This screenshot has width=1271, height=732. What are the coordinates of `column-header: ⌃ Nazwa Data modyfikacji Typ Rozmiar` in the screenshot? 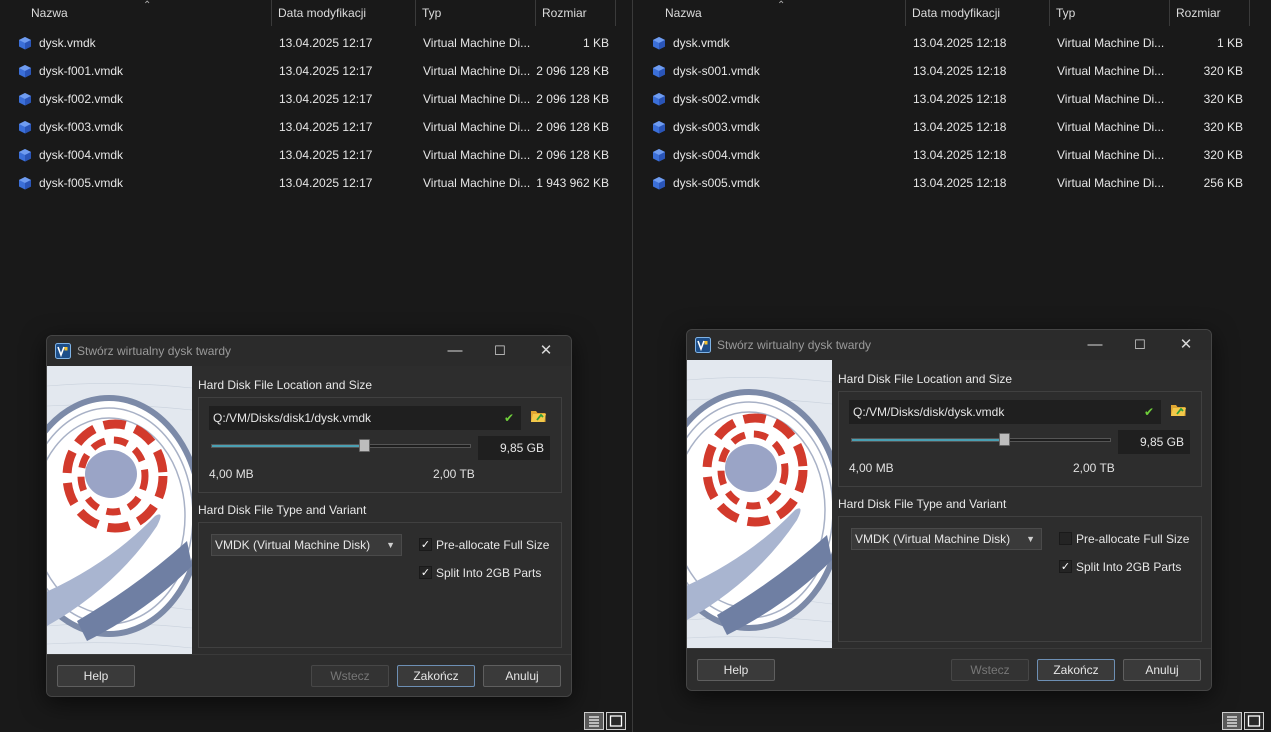 It's located at (952, 13).